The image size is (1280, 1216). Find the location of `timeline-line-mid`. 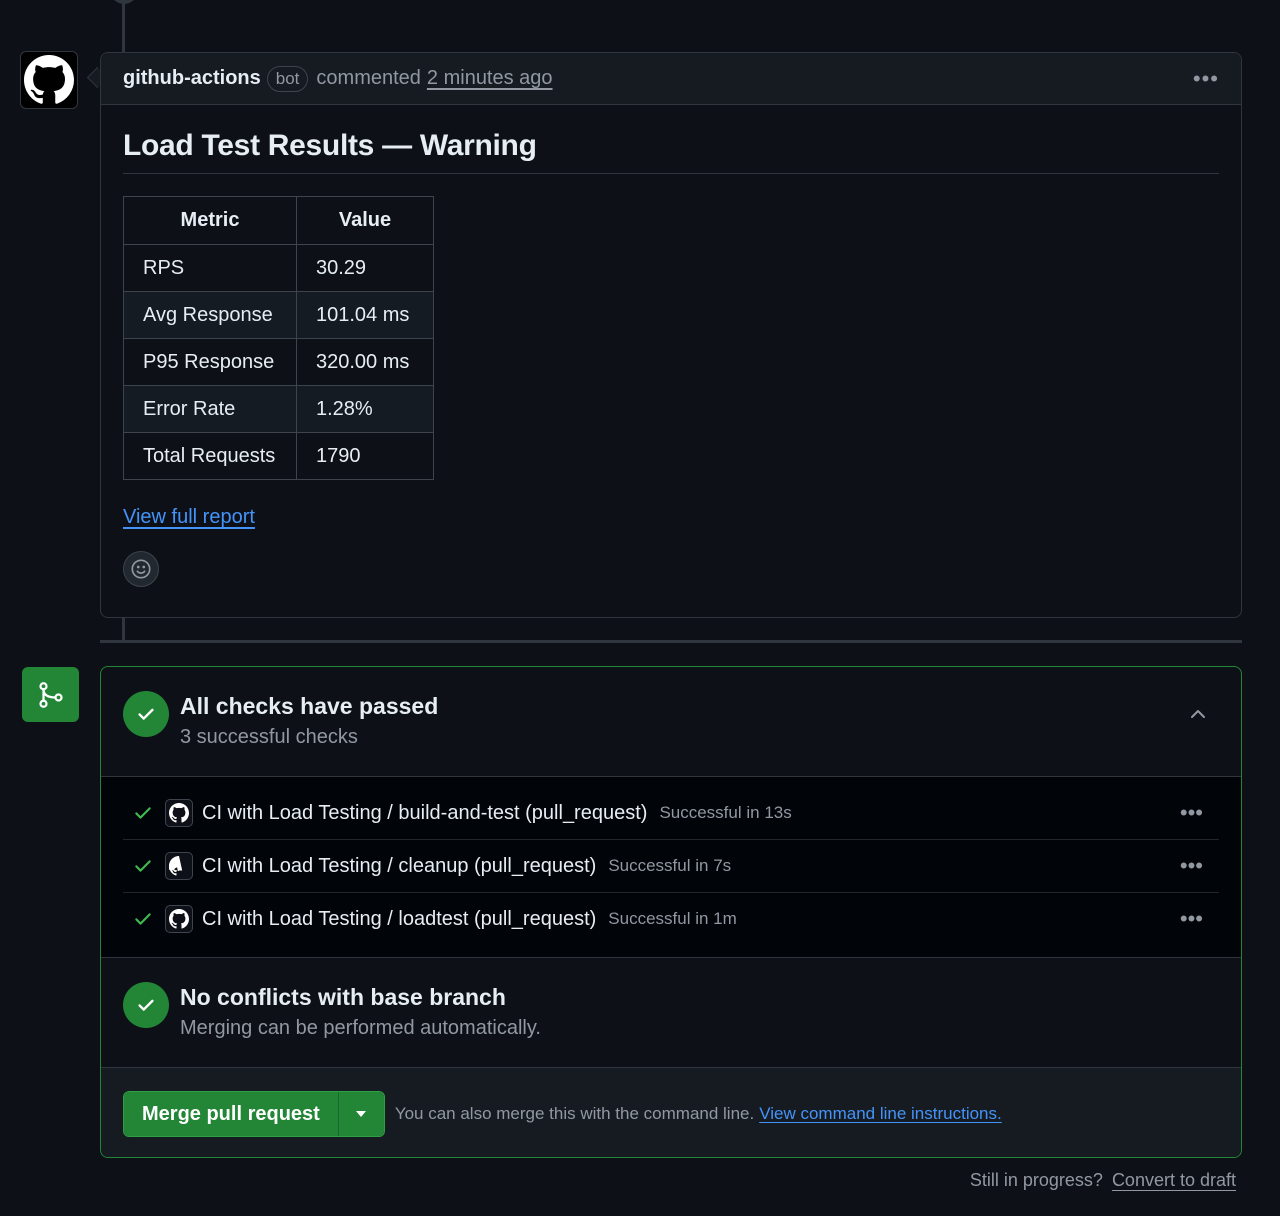

timeline-line-mid is located at coordinates (123, 630).